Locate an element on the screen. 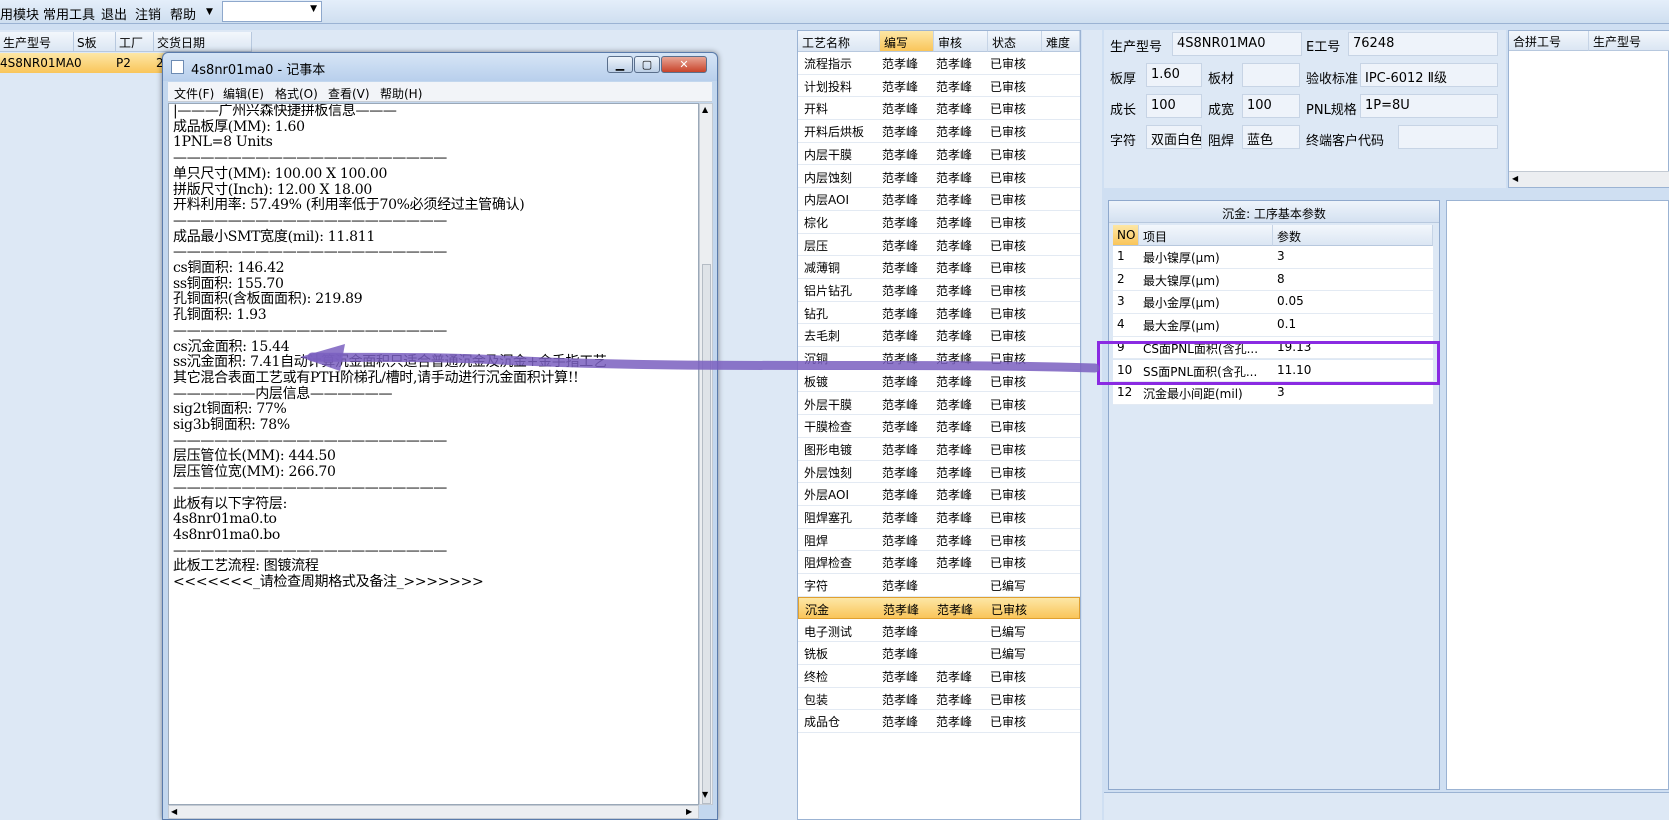 The height and width of the screenshot is (820, 1669). col-delivery-date: 交货日期 is located at coordinates (203, 42).